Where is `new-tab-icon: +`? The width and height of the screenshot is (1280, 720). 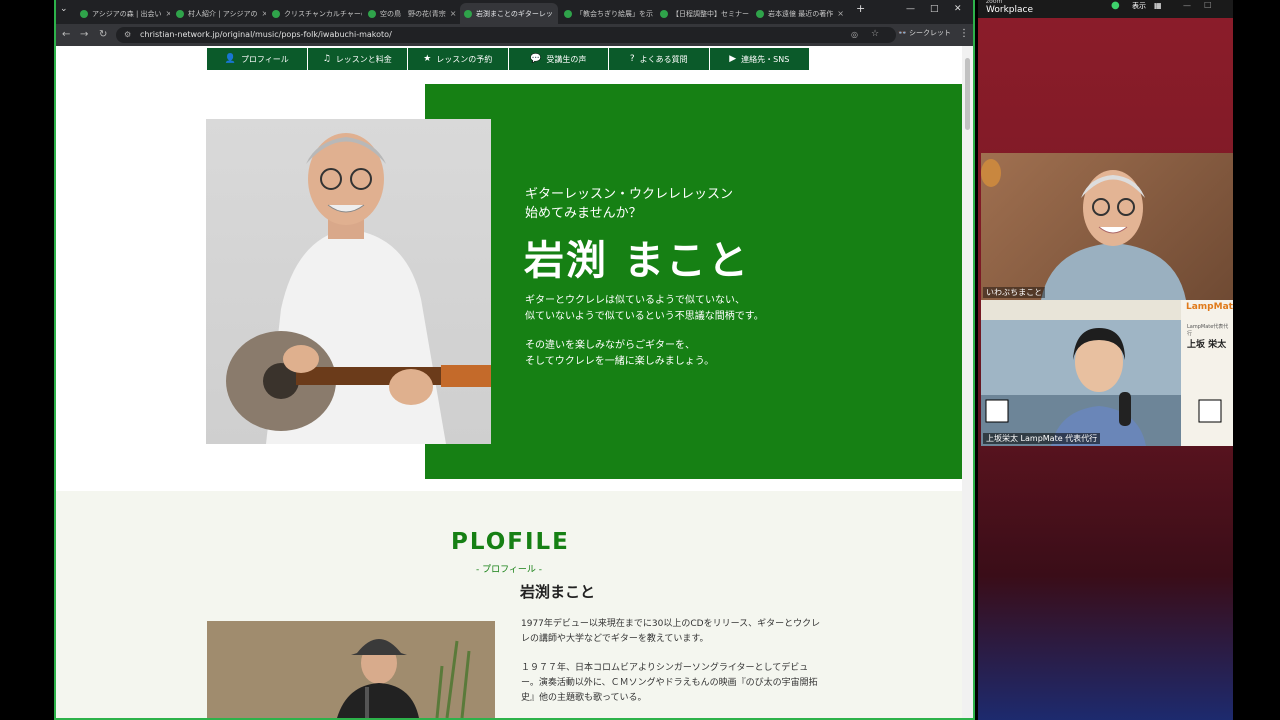 new-tab-icon: + is located at coordinates (860, 8).